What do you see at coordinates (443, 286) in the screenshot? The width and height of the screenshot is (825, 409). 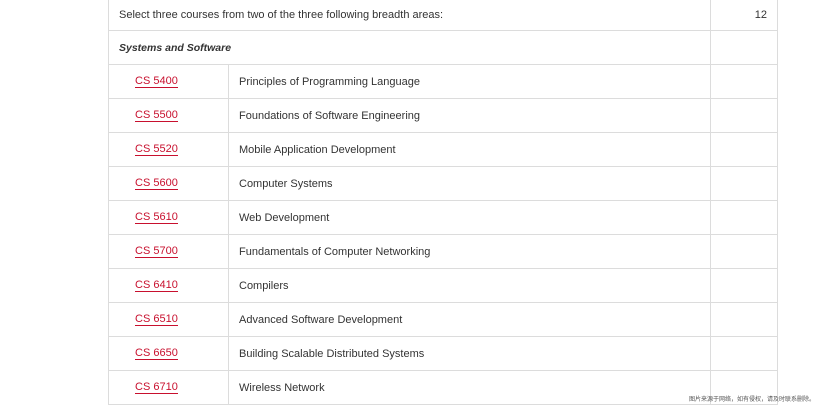 I see `table-row: CS 6410 Compilers` at bounding box center [443, 286].